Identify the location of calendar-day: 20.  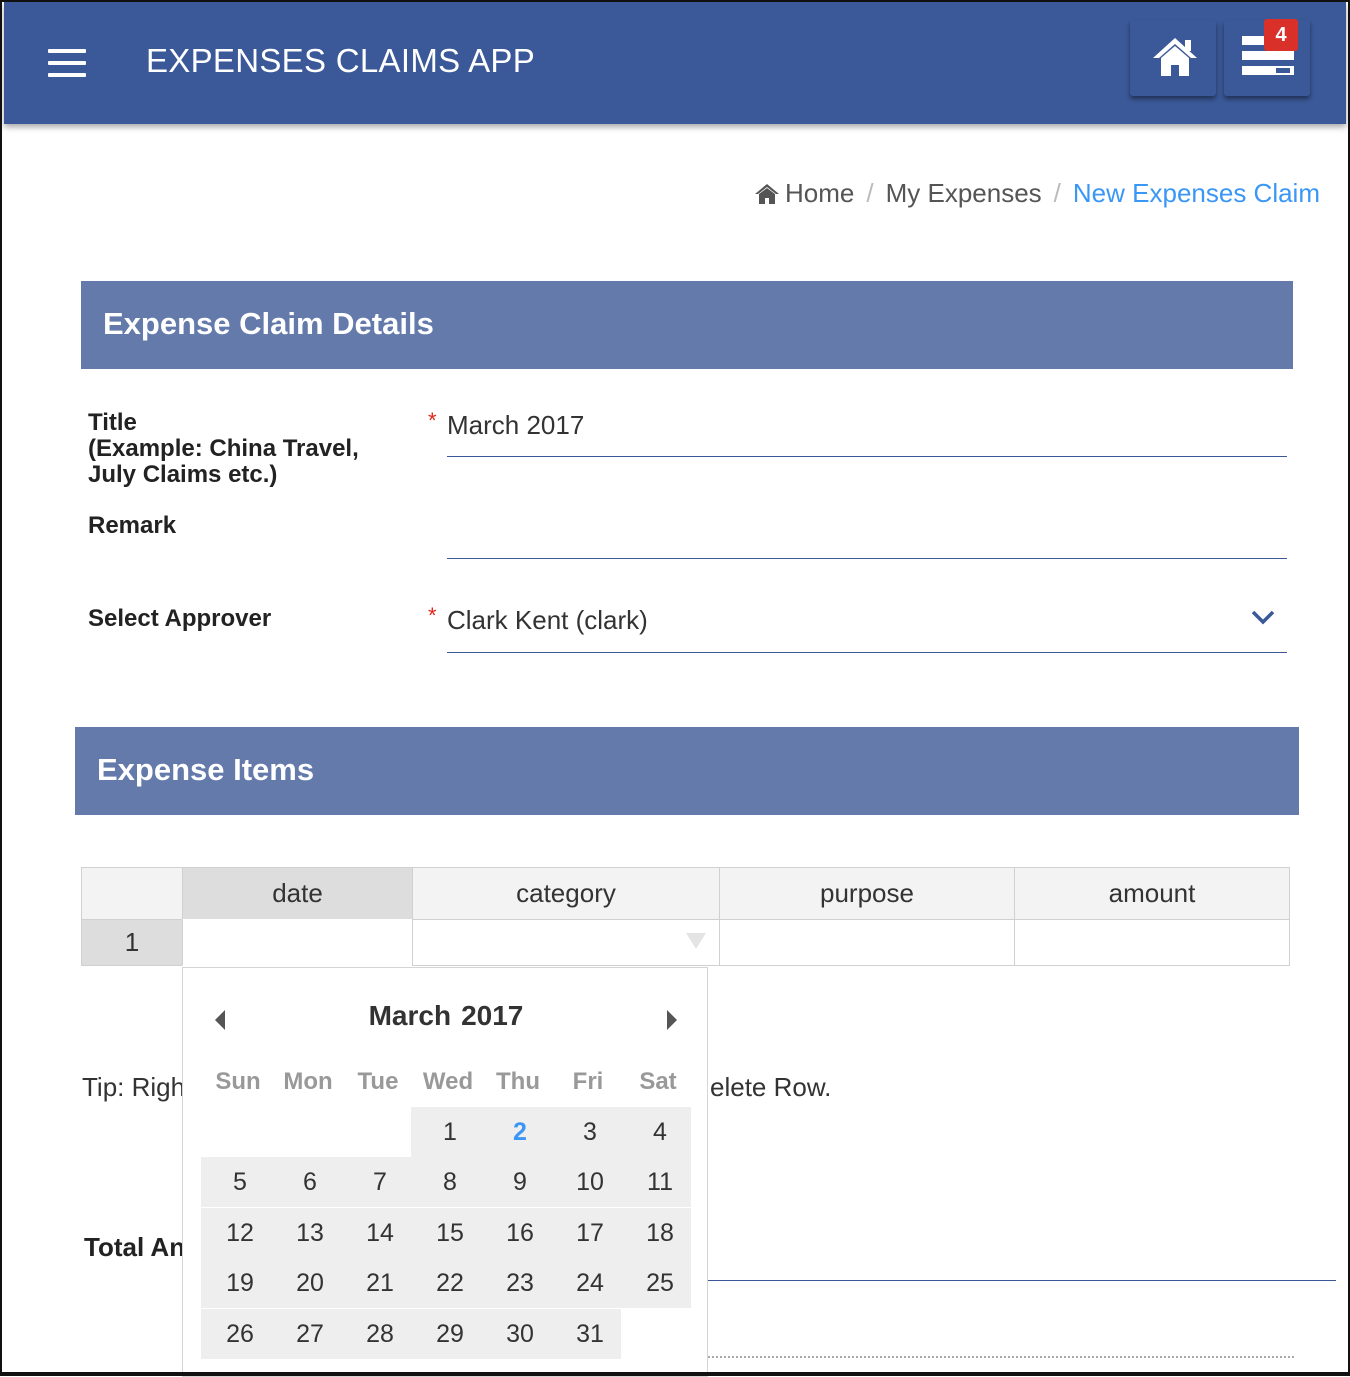
(306, 1283).